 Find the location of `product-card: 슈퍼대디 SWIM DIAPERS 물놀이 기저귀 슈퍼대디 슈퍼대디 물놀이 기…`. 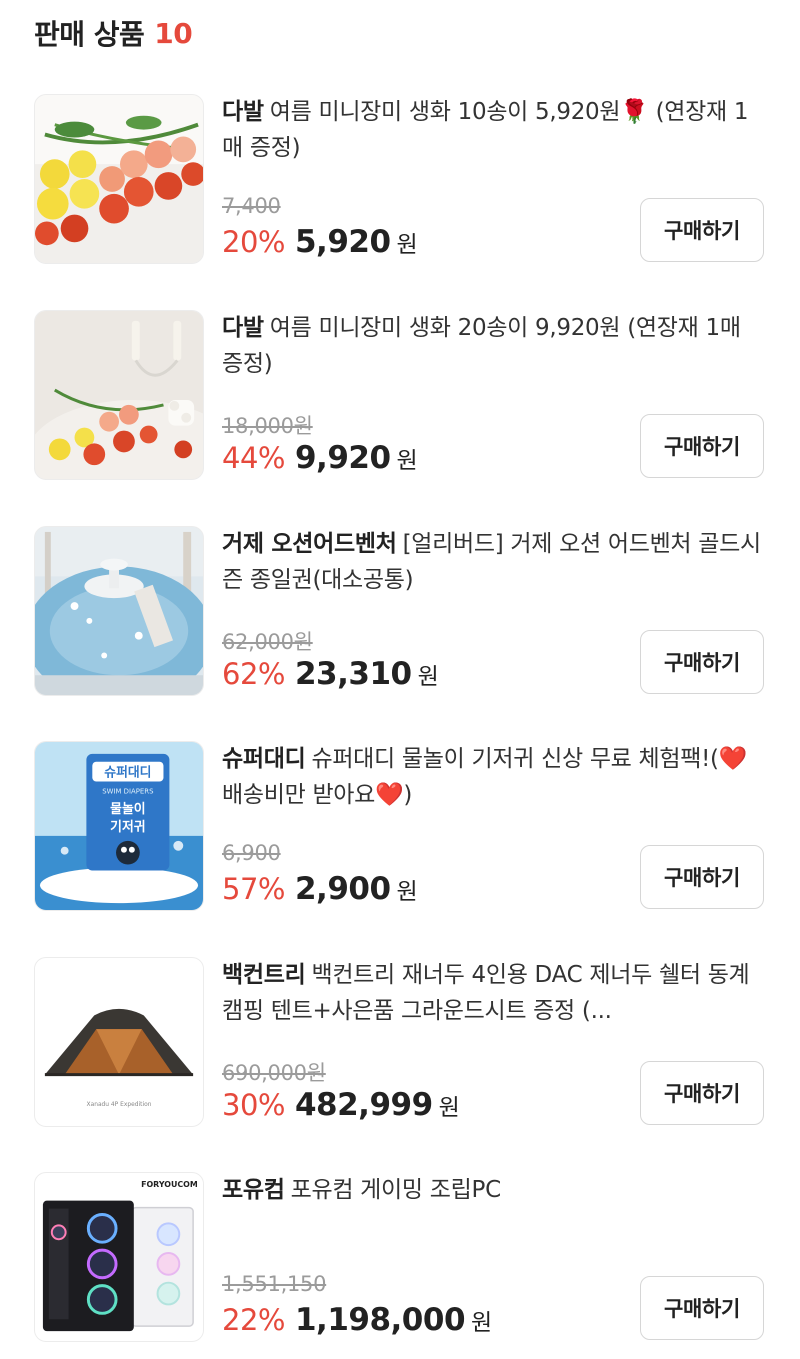

product-card: 슈퍼대디 SWIM DIAPERS 물놀이 기저귀 슈퍼대디 슈퍼대디 물놀이 기… is located at coordinates (400, 826).